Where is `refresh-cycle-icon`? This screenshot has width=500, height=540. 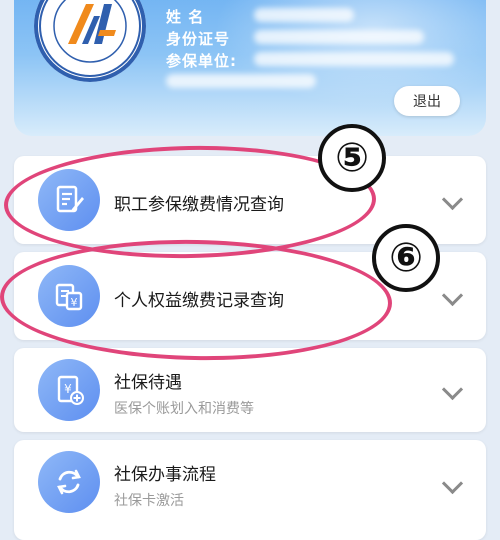 refresh-cycle-icon is located at coordinates (69, 482).